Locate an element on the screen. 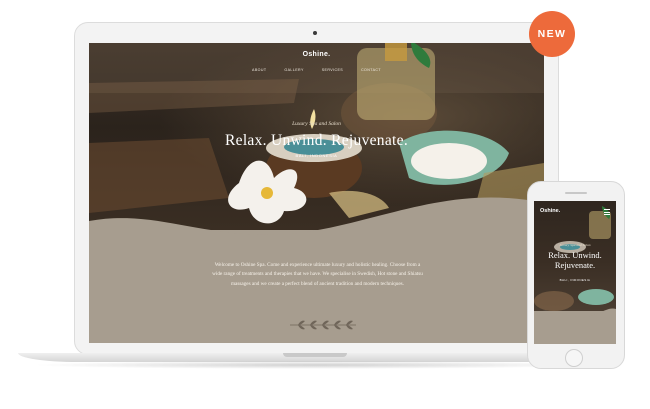 This screenshot has height=409, width=650. laptop-notch is located at coordinates (315, 355).